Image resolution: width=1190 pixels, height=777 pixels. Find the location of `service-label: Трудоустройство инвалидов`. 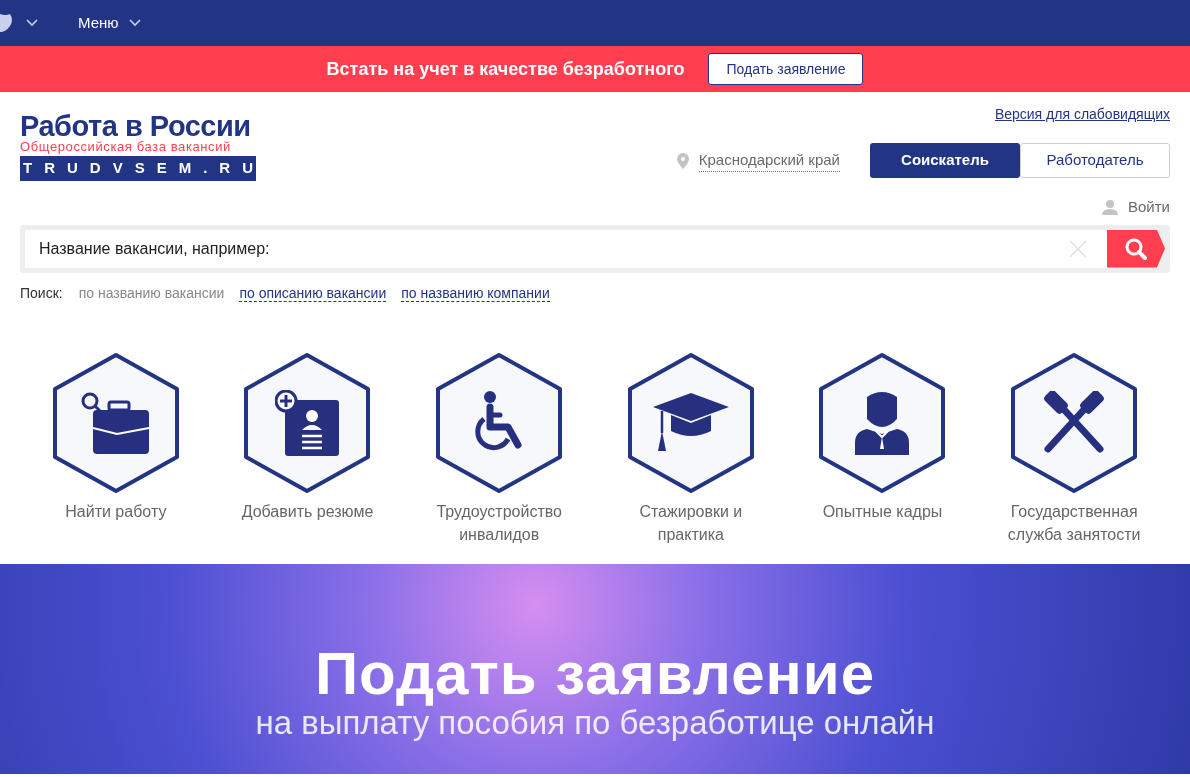

service-label: Трудоустройство инвалидов is located at coordinates (499, 522).